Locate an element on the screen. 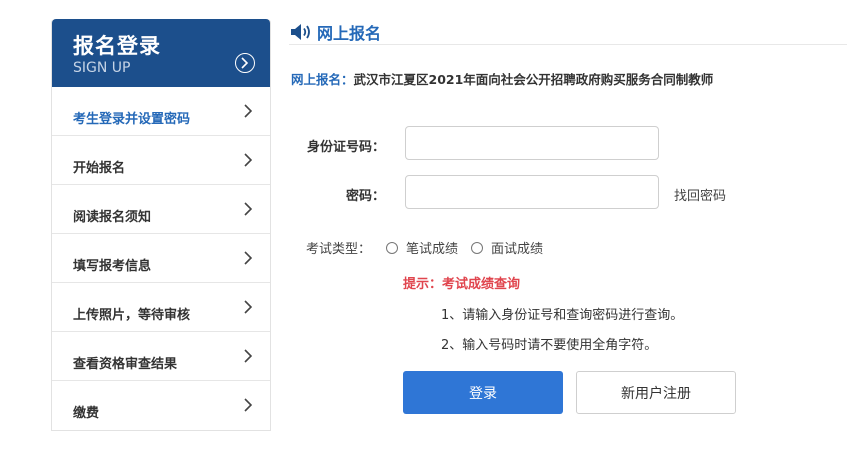 Image resolution: width=847 pixels, height=456 pixels. speaker-icon is located at coordinates (300, 31).